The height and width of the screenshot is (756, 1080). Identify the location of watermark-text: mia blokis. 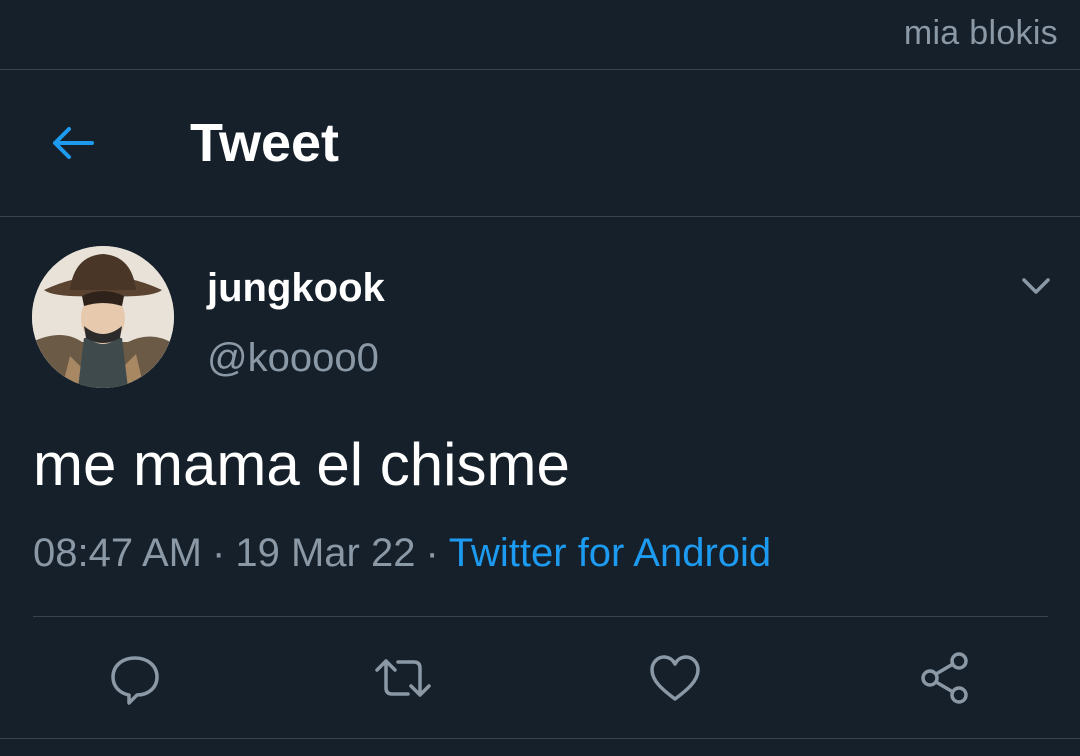
(980, 33).